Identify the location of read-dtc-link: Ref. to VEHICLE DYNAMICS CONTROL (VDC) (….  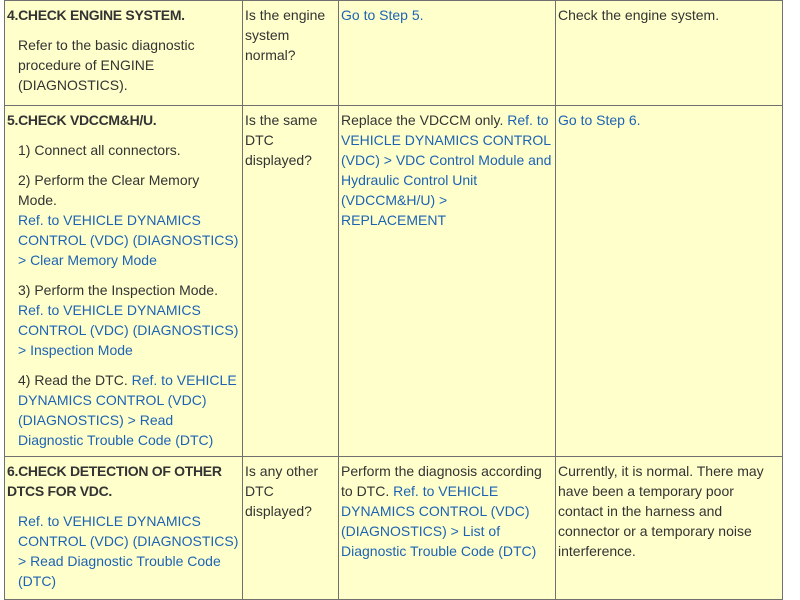
(128, 551).